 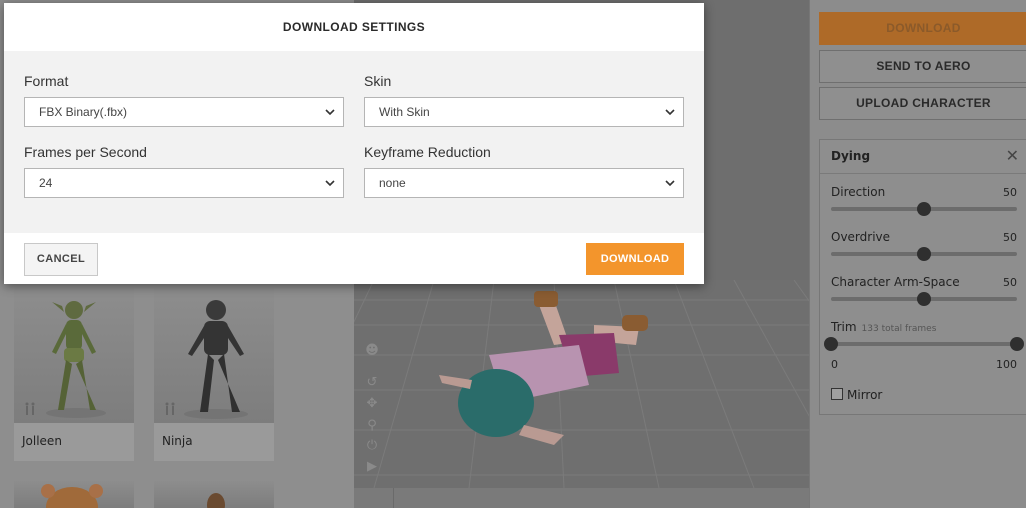 I want to click on trim-label: Trim 133 total frames, so click(x=883, y=327).